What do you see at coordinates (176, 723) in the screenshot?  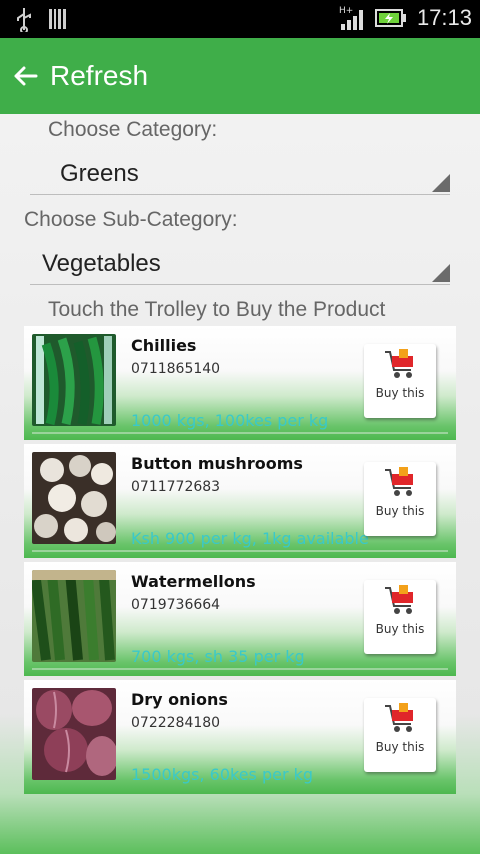 I see `product-phone: 0722284180` at bounding box center [176, 723].